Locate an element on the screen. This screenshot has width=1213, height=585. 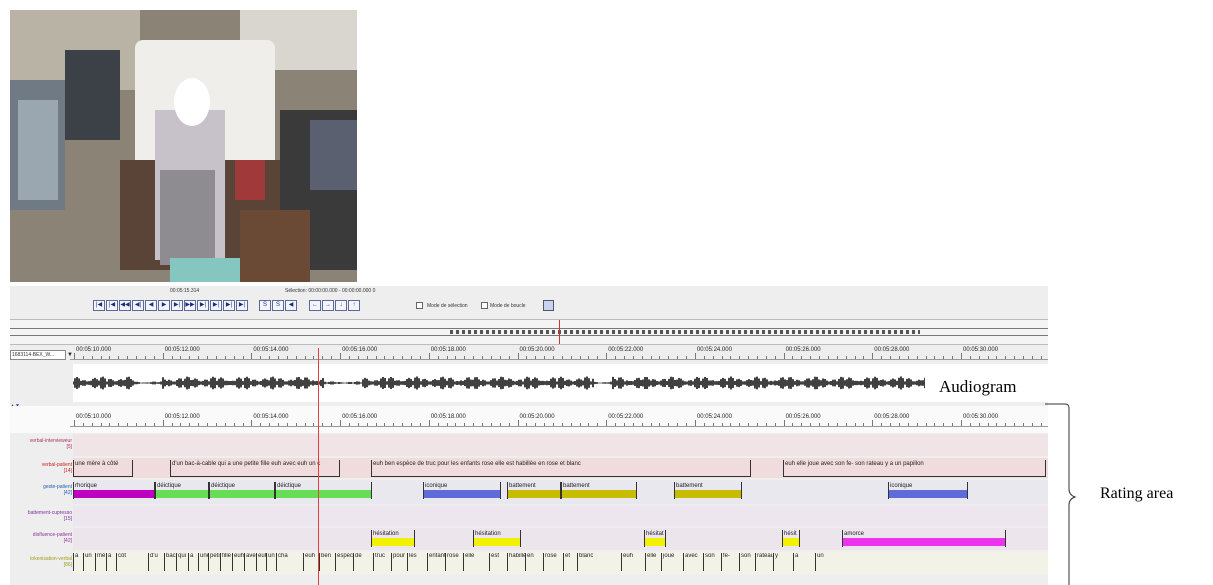
gesture-annotation: rhorique is located at coordinates (114, 490).